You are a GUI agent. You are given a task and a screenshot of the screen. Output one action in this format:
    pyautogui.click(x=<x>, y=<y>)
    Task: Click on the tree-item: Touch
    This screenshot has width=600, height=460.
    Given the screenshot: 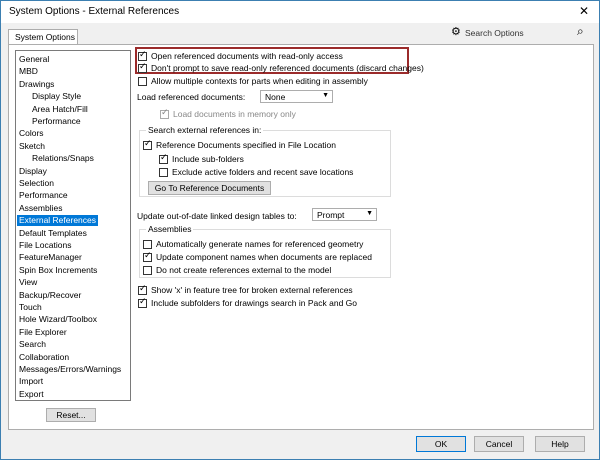 What is the action you would take?
    pyautogui.click(x=30, y=307)
    